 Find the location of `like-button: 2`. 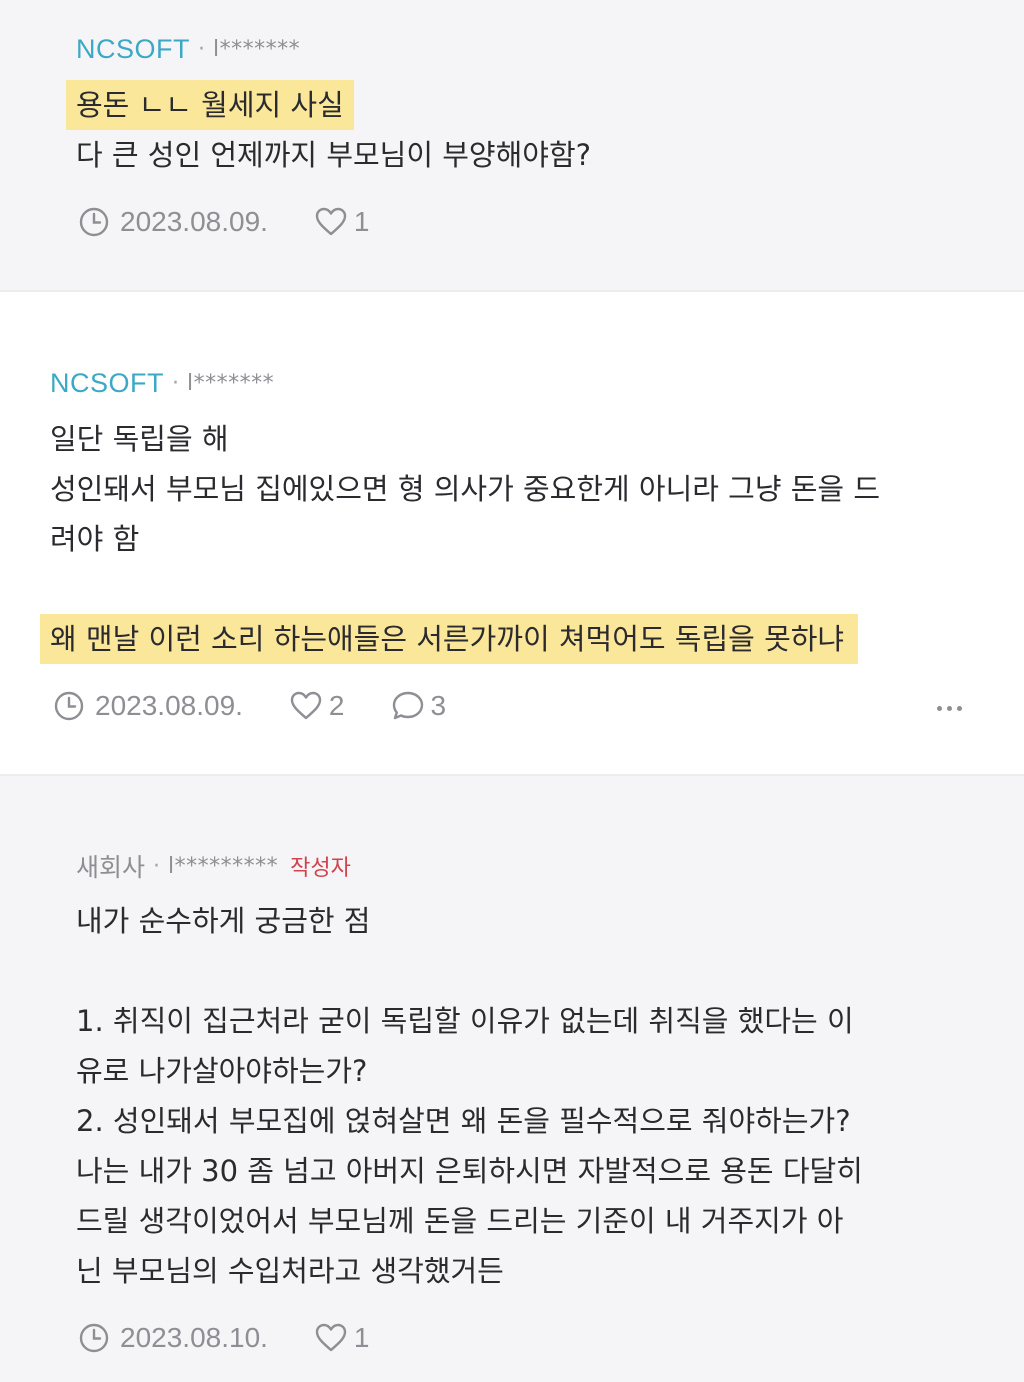

like-button: 2 is located at coordinates (317, 706).